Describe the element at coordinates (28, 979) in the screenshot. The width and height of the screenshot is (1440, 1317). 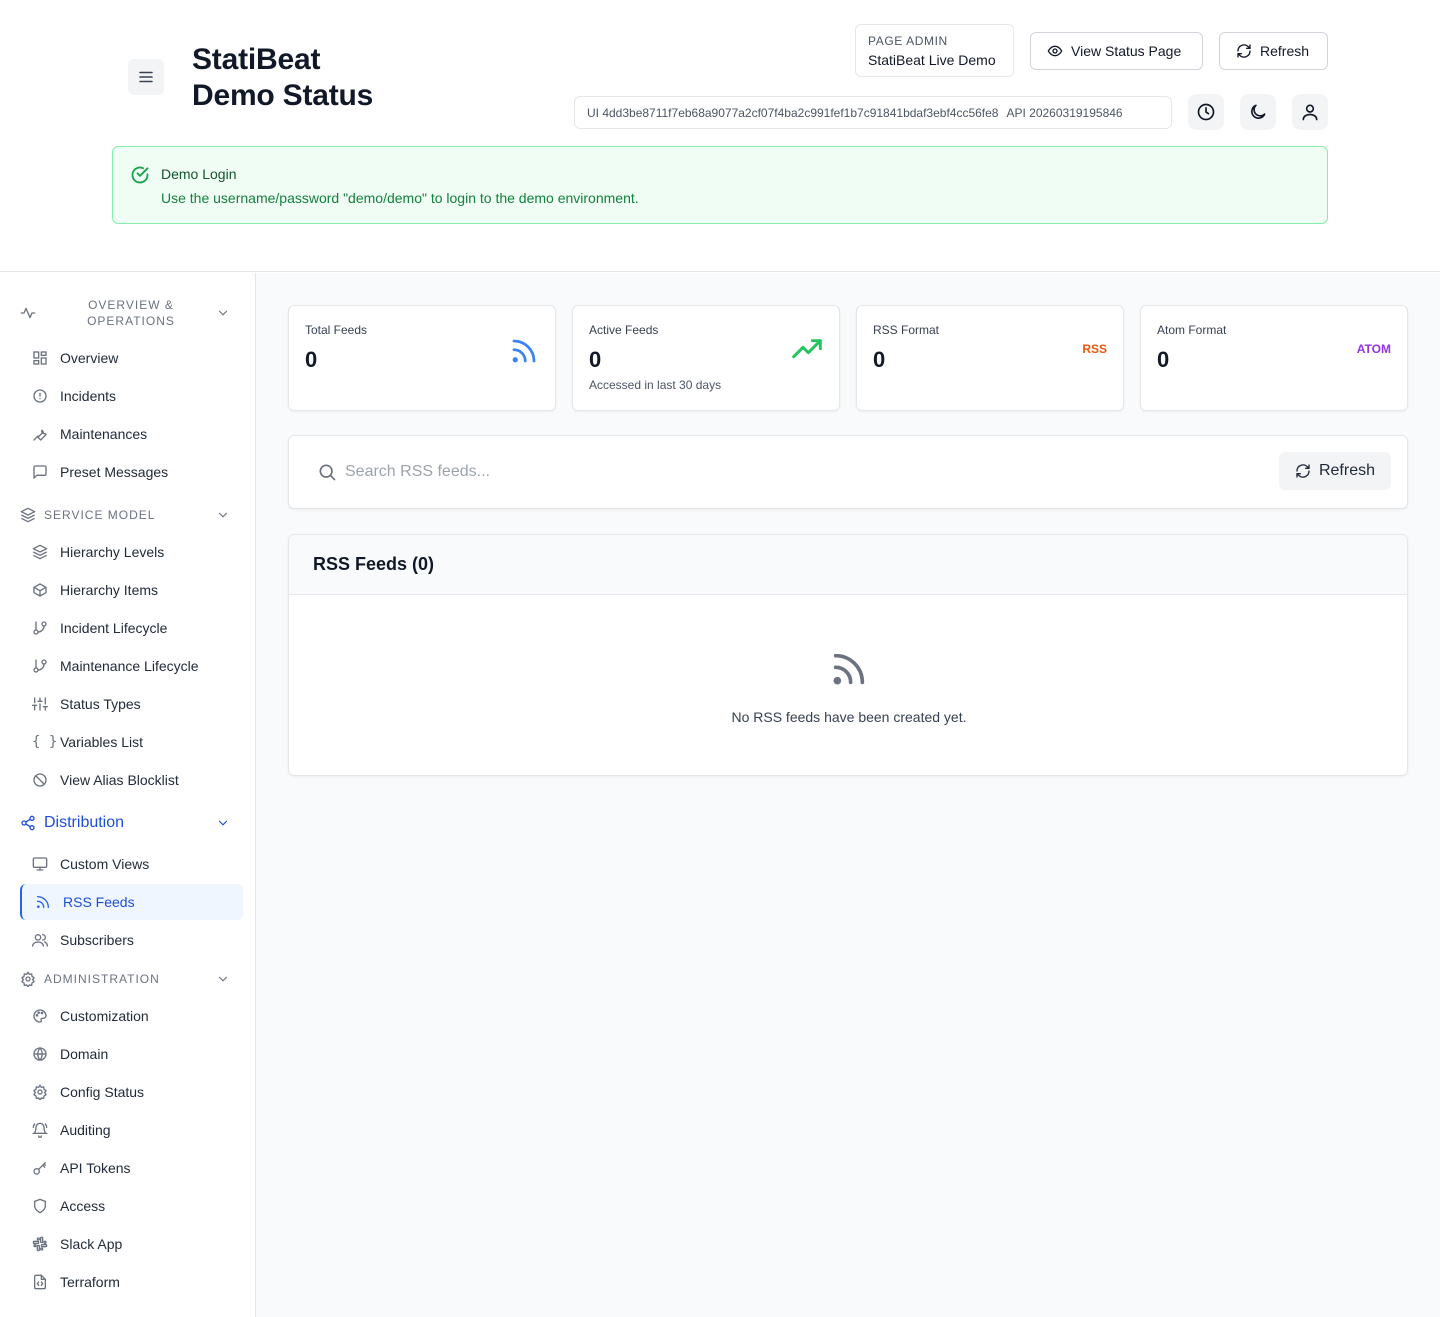
I see `settings-icon` at that location.